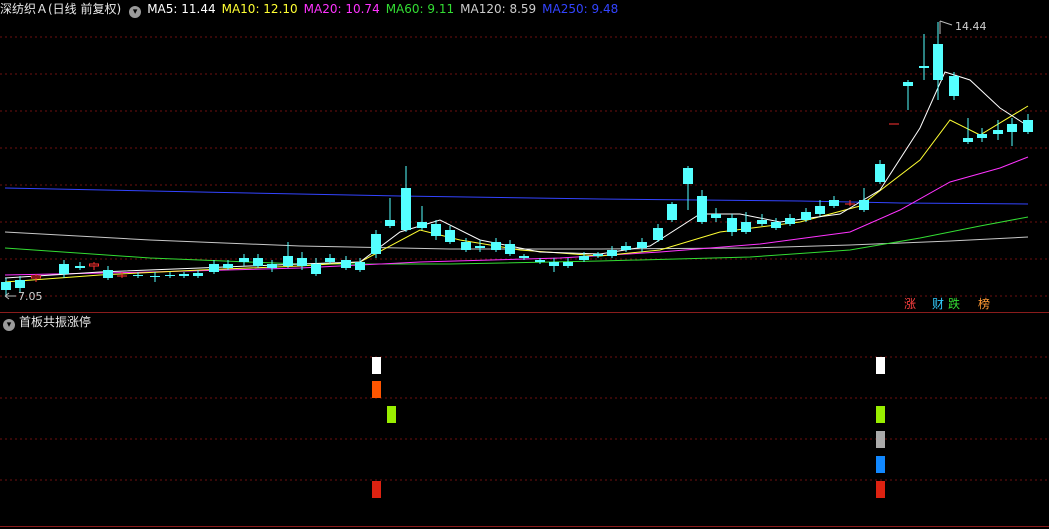  Describe the element at coordinates (946, 27) in the screenshot. I see `high-marker` at that location.